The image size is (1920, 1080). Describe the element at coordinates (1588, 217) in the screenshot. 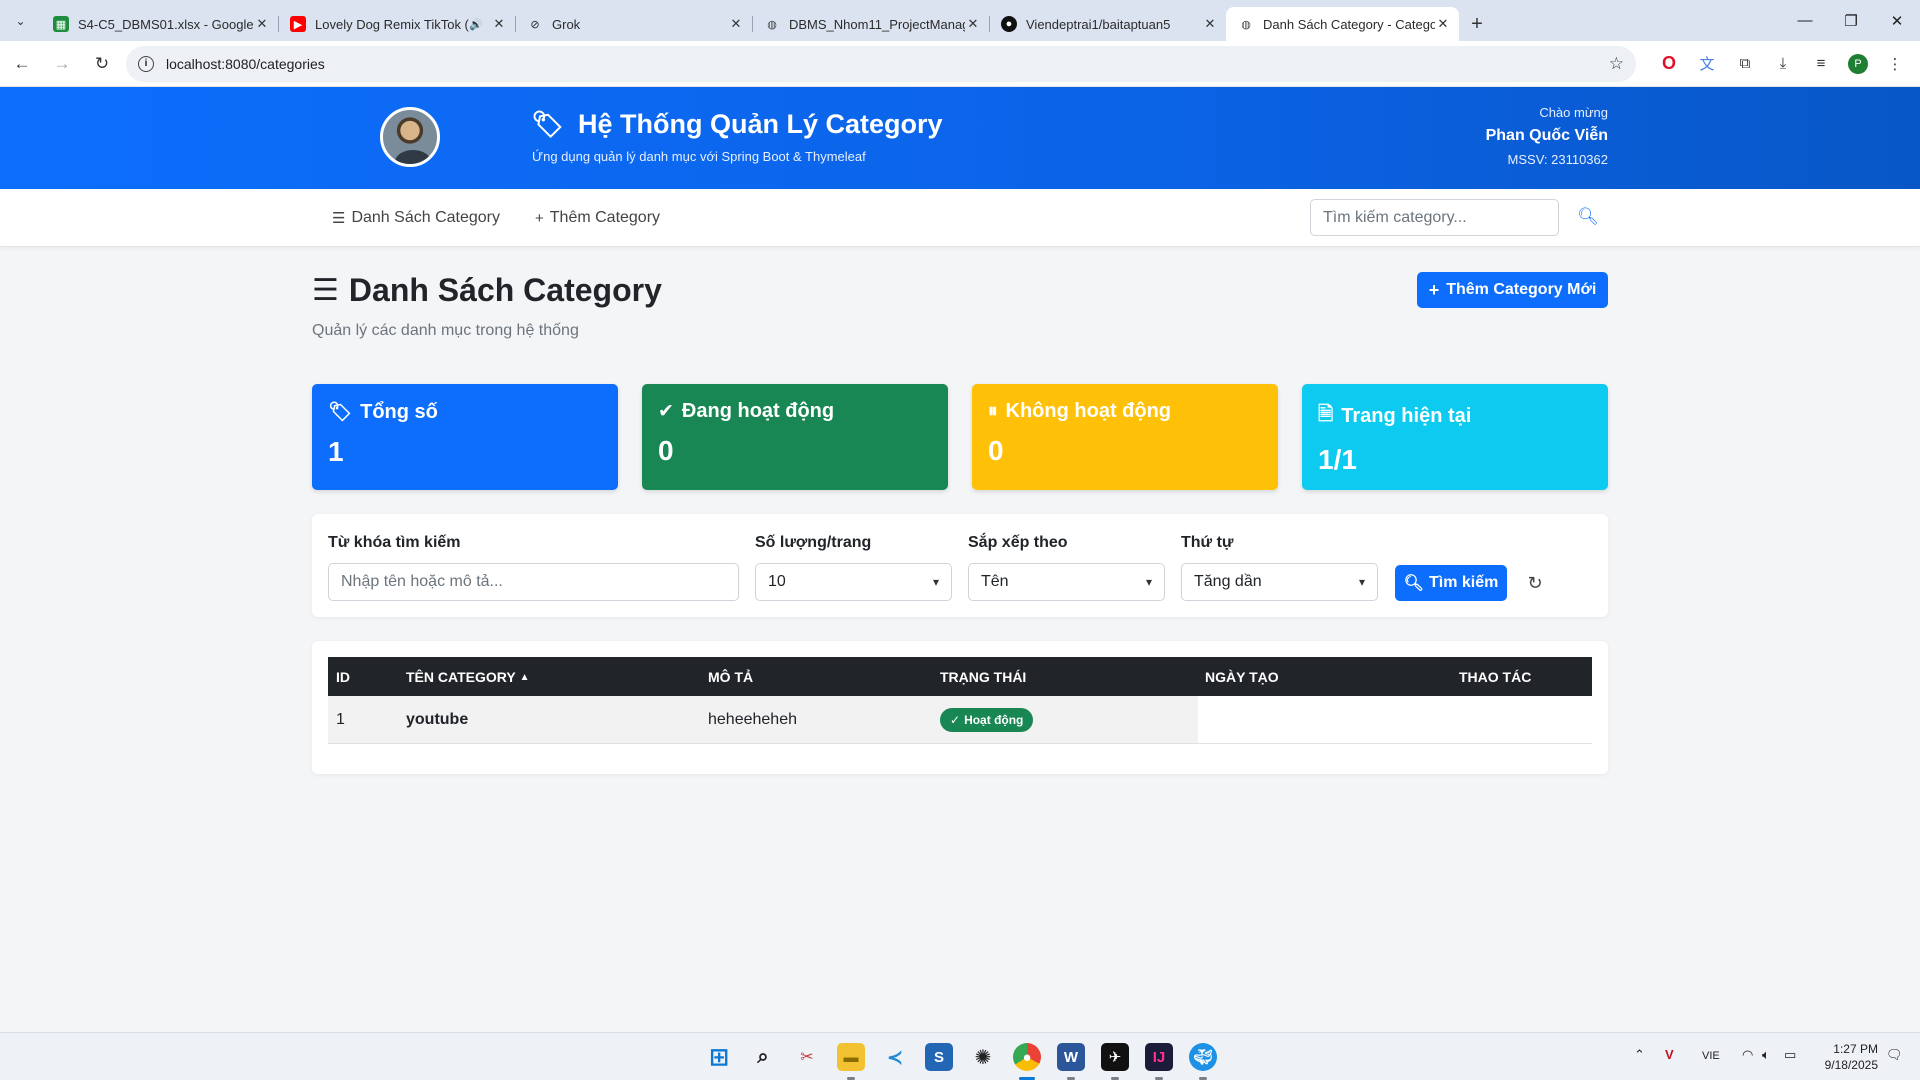

I see `search-icon: 🔍︎` at that location.